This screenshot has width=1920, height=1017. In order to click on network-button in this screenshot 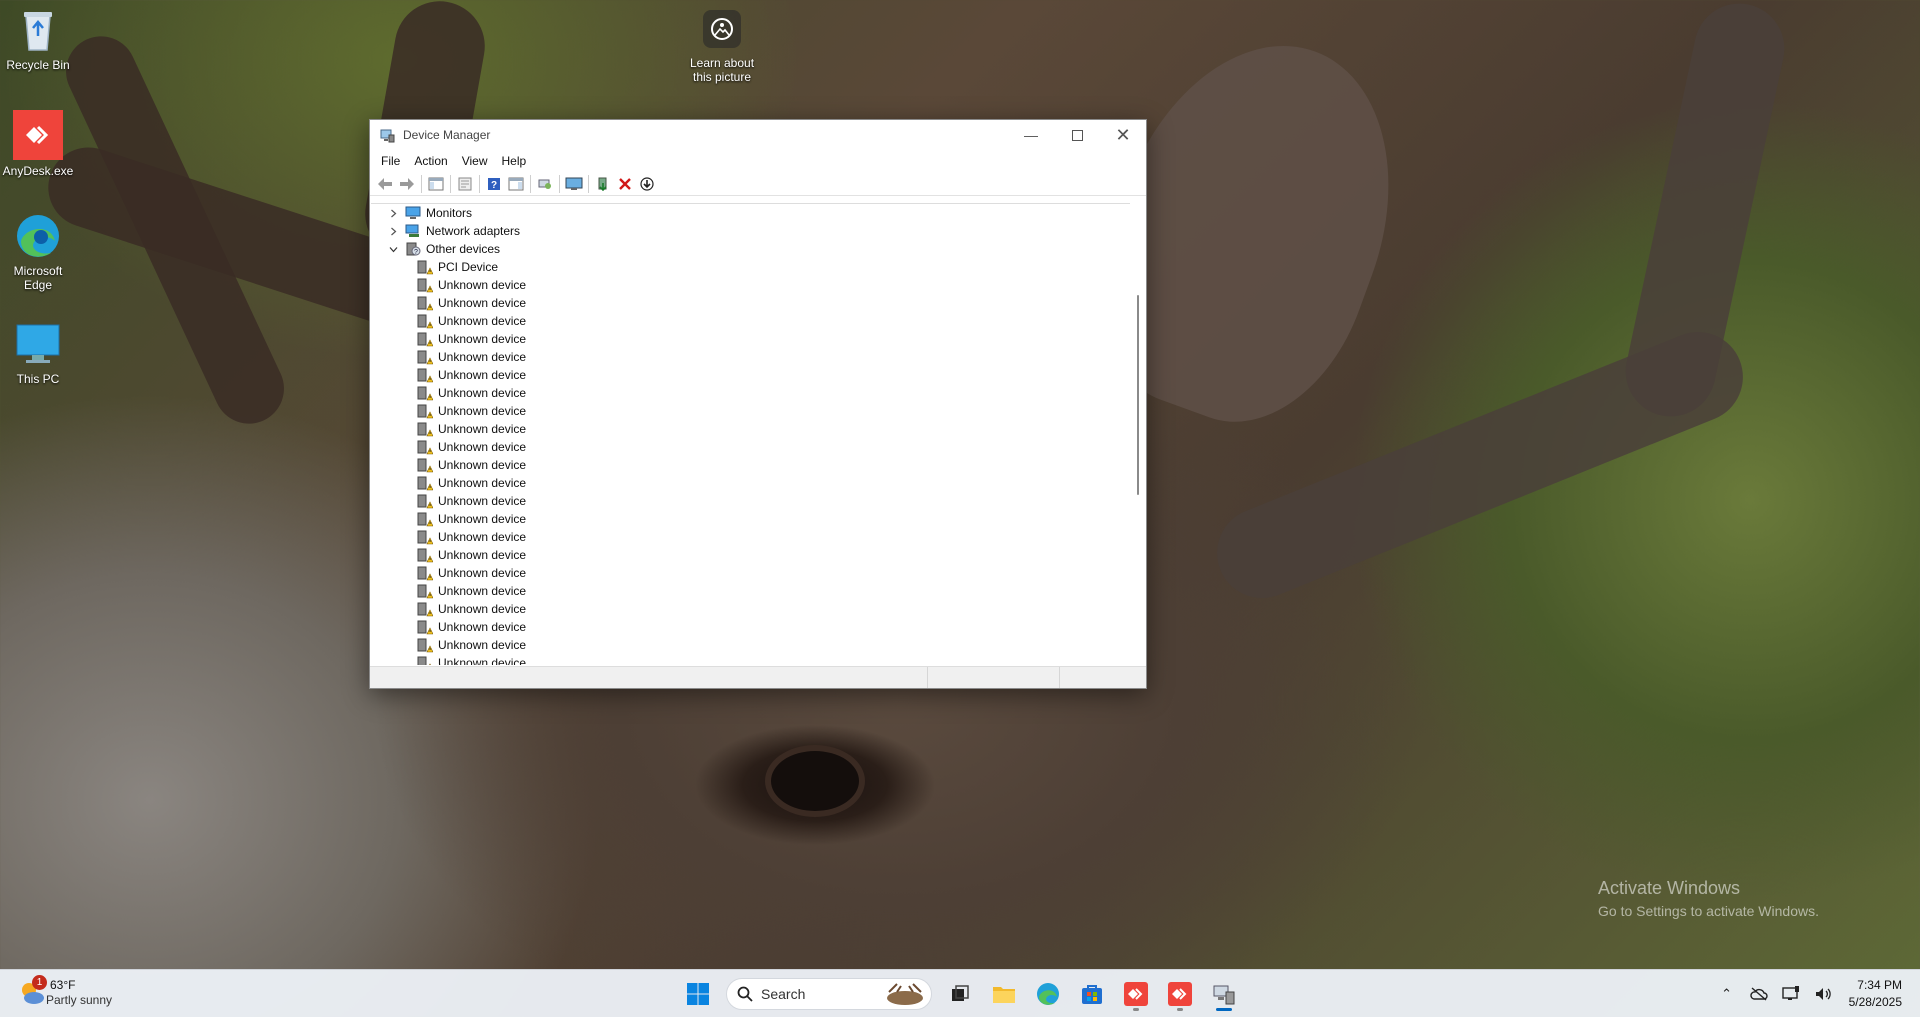, I will do `click(1791, 994)`.